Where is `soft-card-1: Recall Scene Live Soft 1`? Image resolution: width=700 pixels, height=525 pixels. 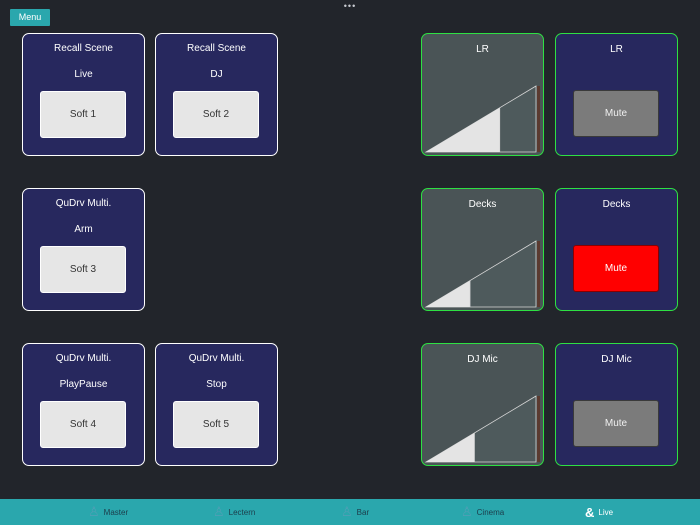 soft-card-1: Recall Scene Live Soft 1 is located at coordinates (83, 94).